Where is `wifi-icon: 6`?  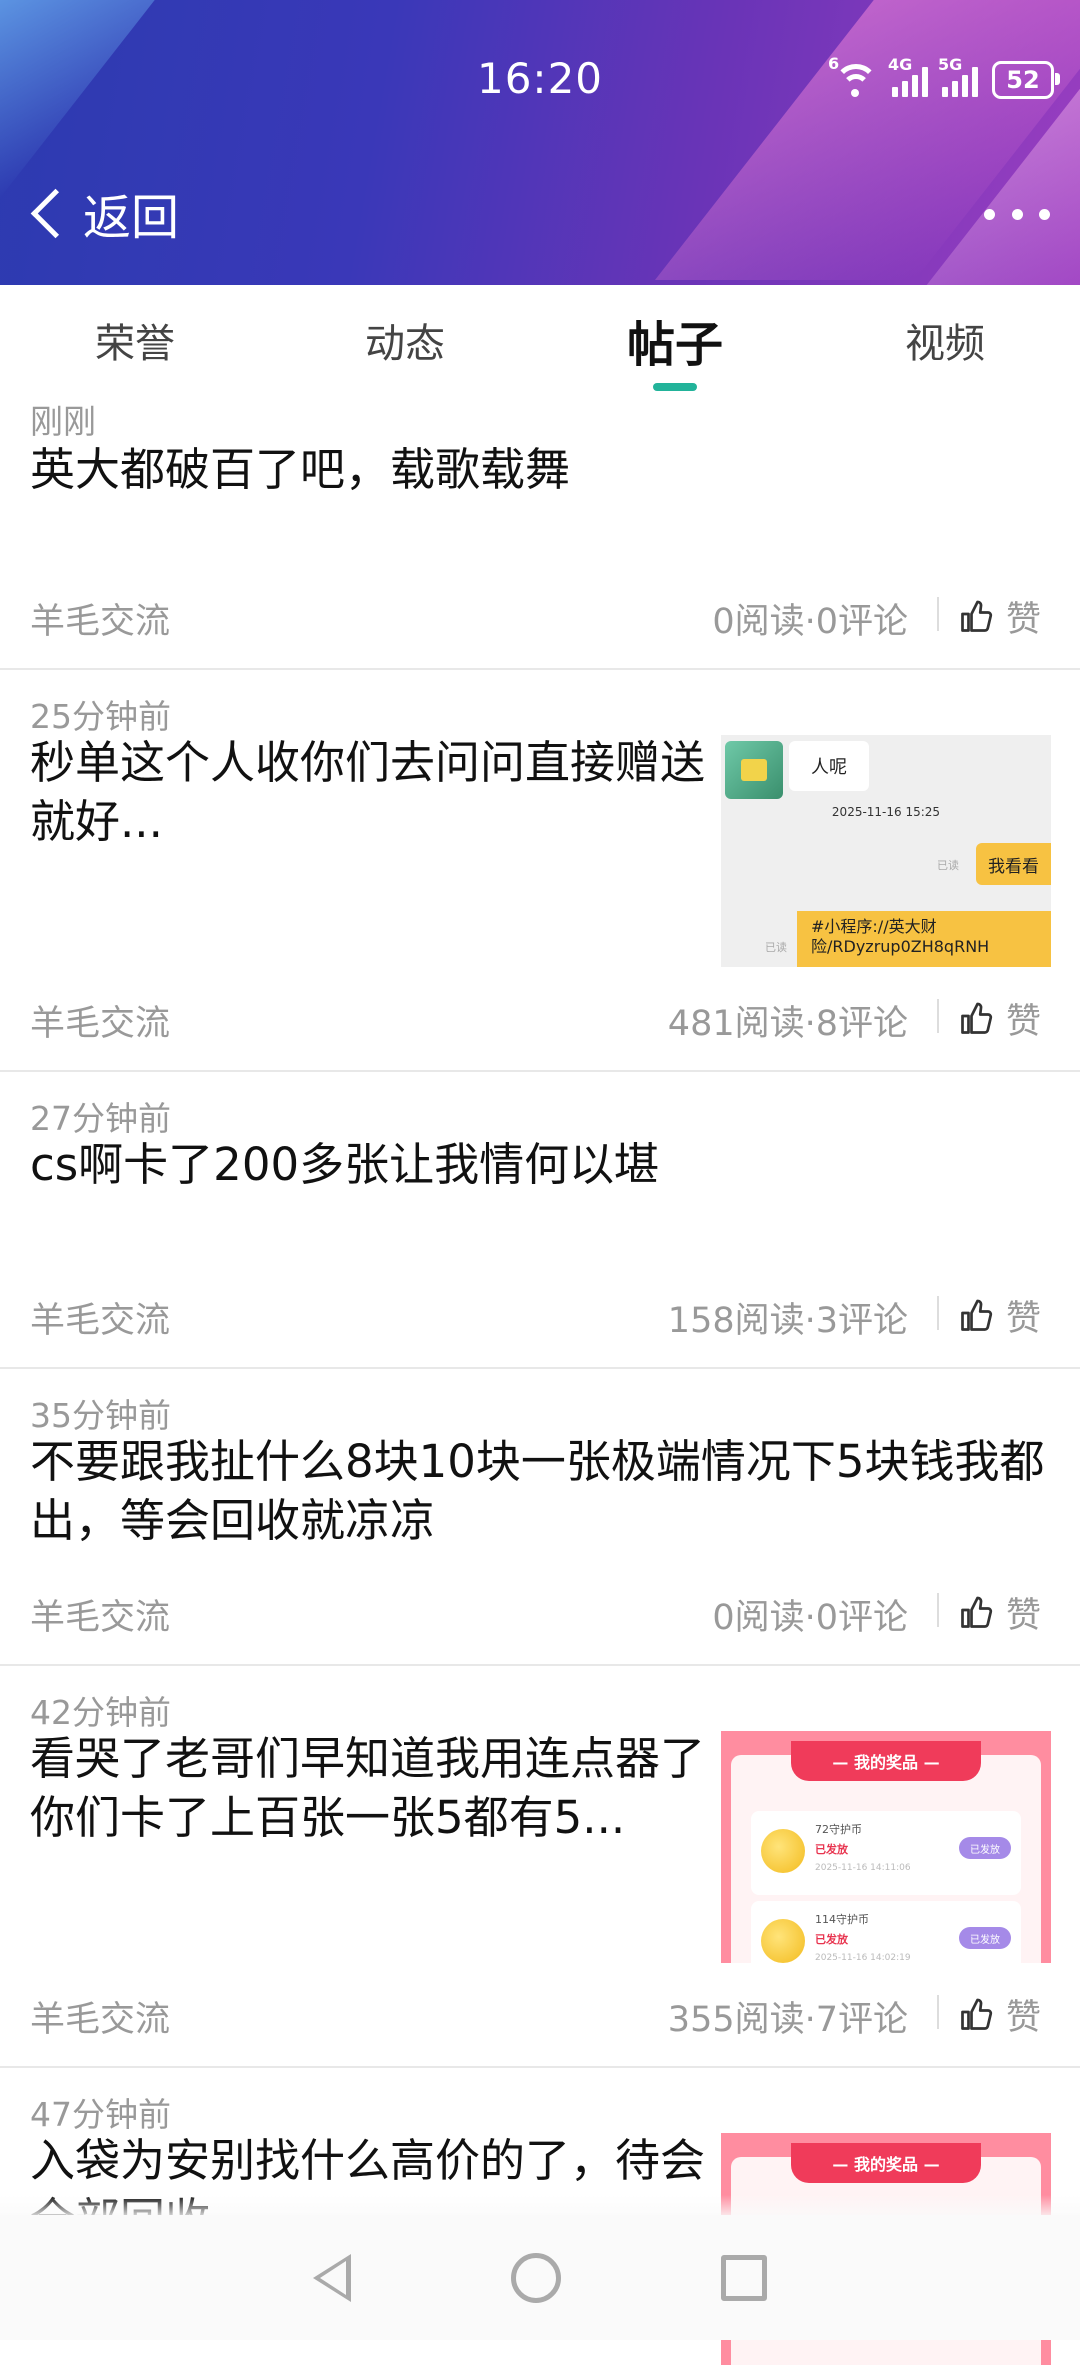 wifi-icon: 6 is located at coordinates (853, 76).